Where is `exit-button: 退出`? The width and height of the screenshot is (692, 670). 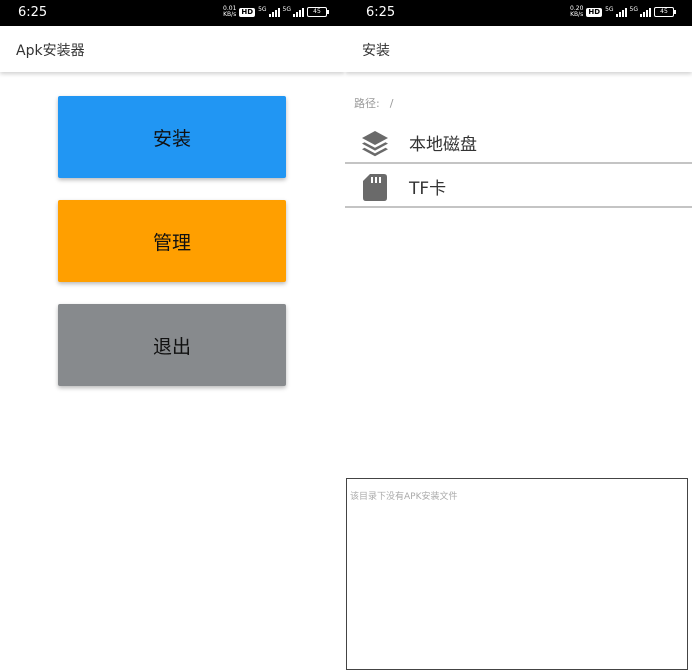
exit-button: 退出 is located at coordinates (172, 345).